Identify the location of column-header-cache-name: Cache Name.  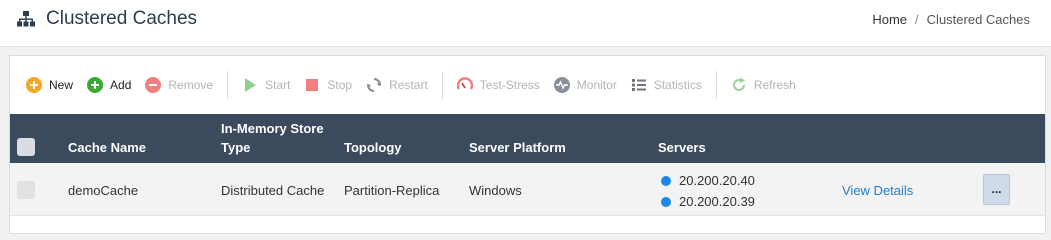
(107, 147).